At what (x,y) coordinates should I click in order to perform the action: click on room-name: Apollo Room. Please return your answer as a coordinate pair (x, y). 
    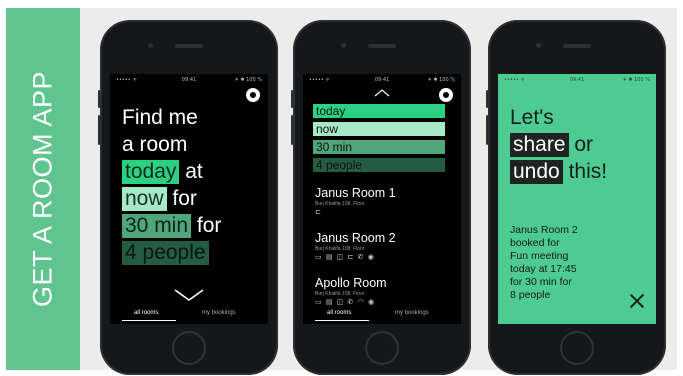
    Looking at the image, I should click on (351, 283).